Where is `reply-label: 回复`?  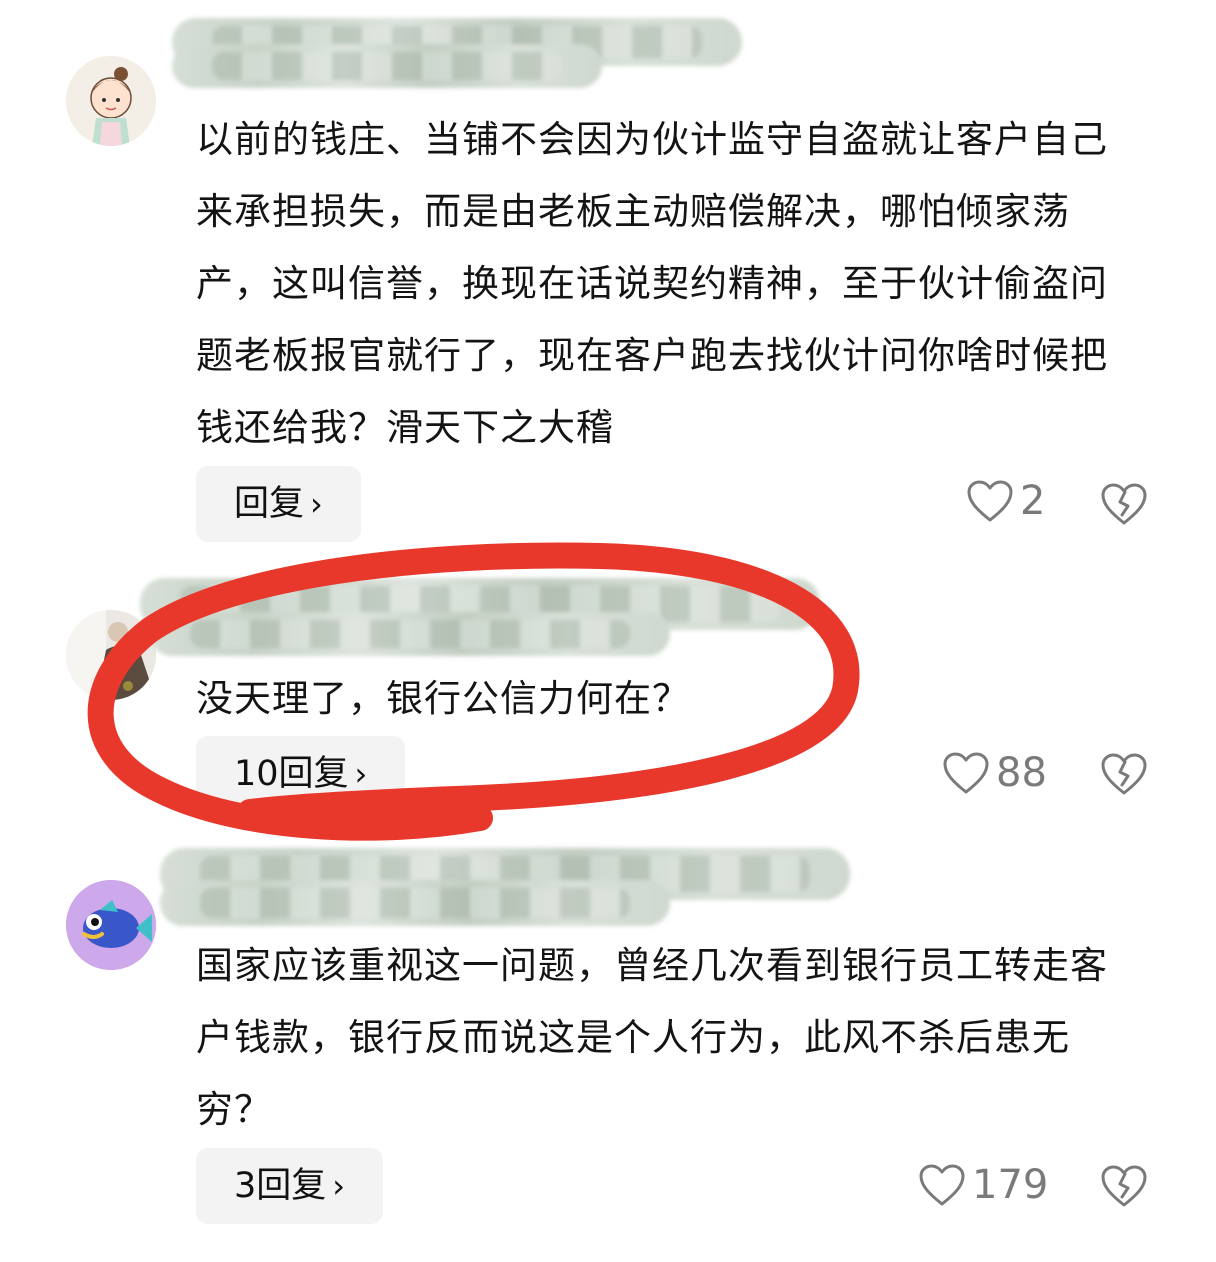
reply-label: 回复 is located at coordinates (269, 504).